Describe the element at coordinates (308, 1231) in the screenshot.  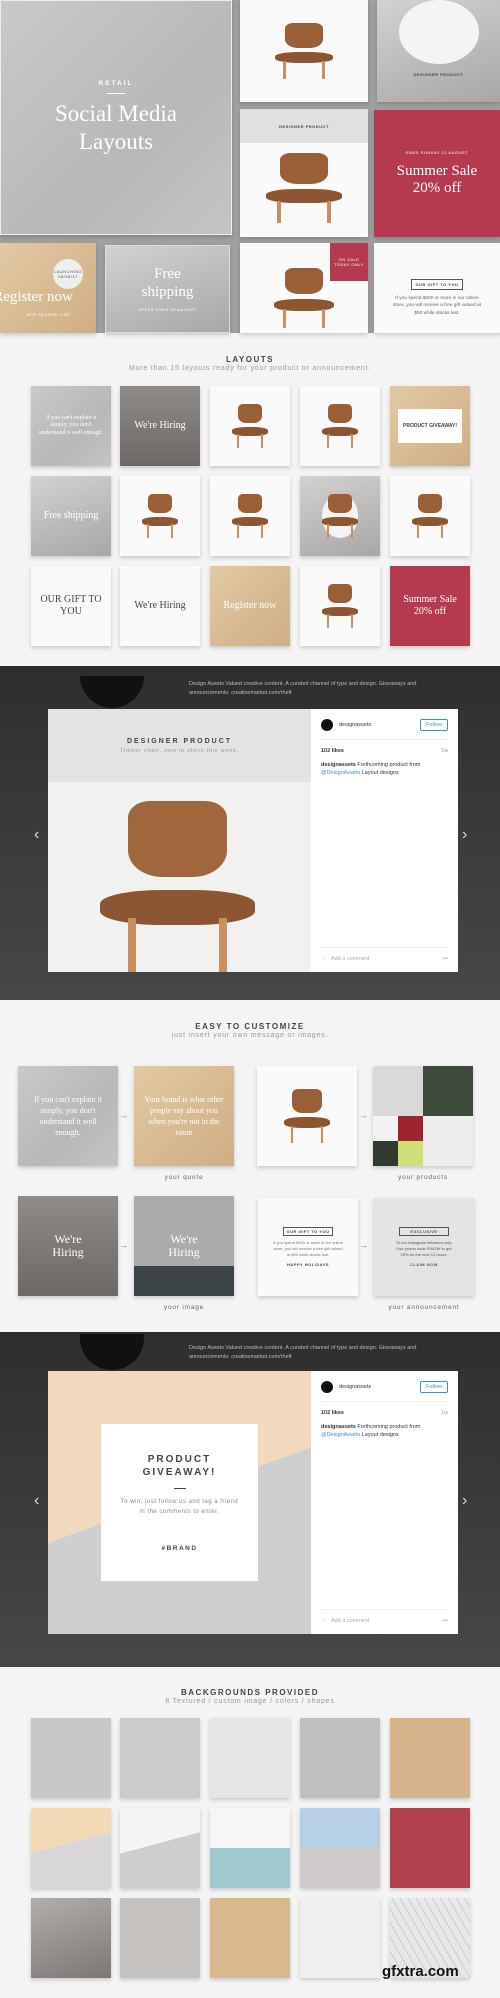
I see `gift-title: OUR GIFT TO YOU` at that location.